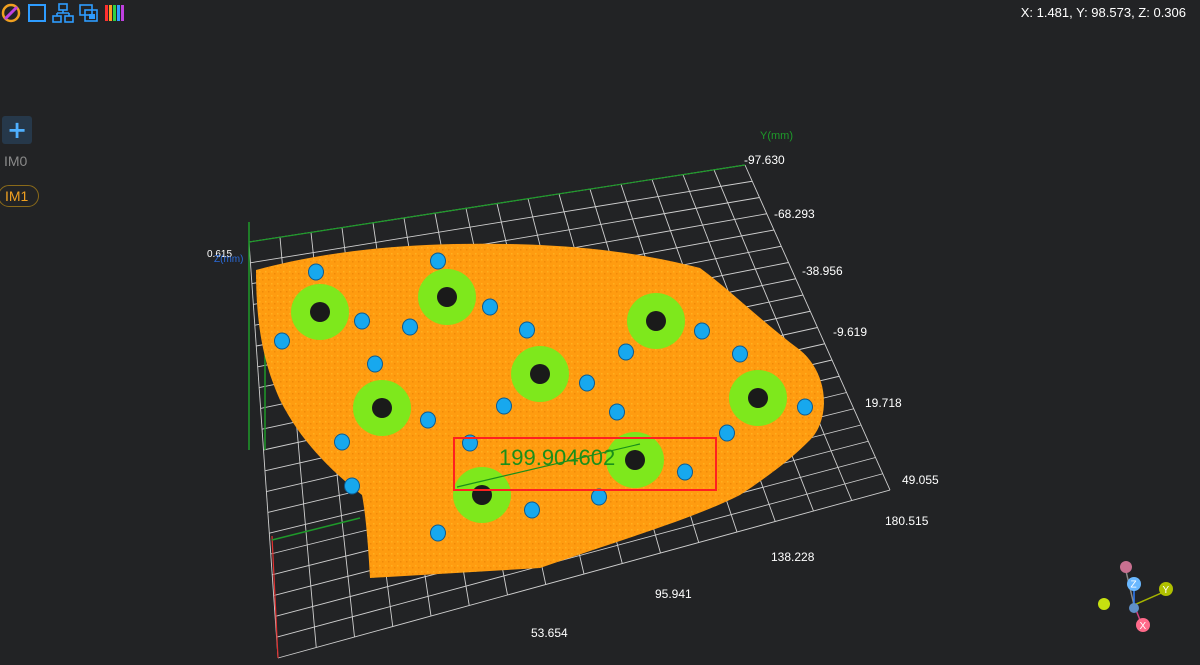 Image resolution: width=1200 pixels, height=665 pixels. What do you see at coordinates (907, 521) in the screenshot?
I see `x-tick-label: 180.515` at bounding box center [907, 521].